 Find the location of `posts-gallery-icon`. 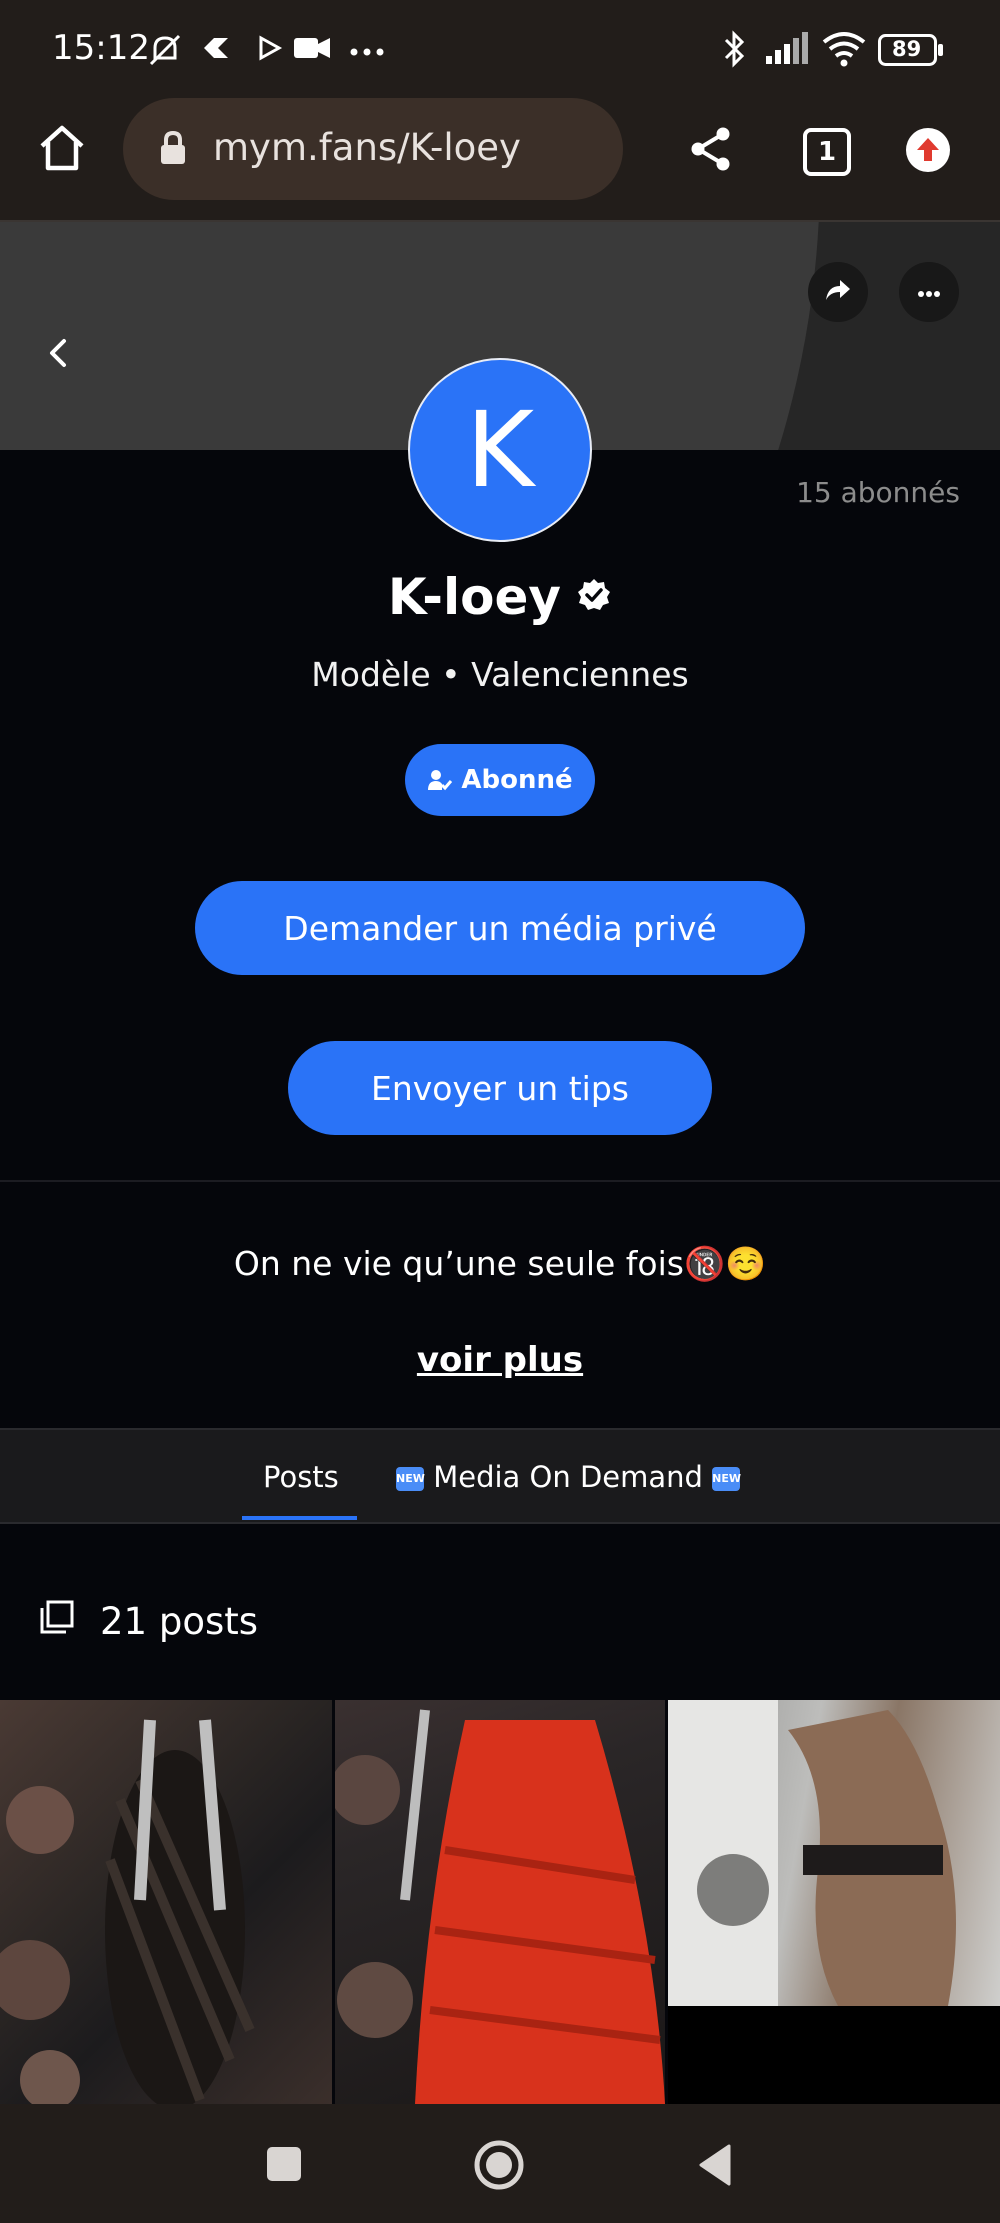

posts-gallery-icon is located at coordinates (57, 1619).